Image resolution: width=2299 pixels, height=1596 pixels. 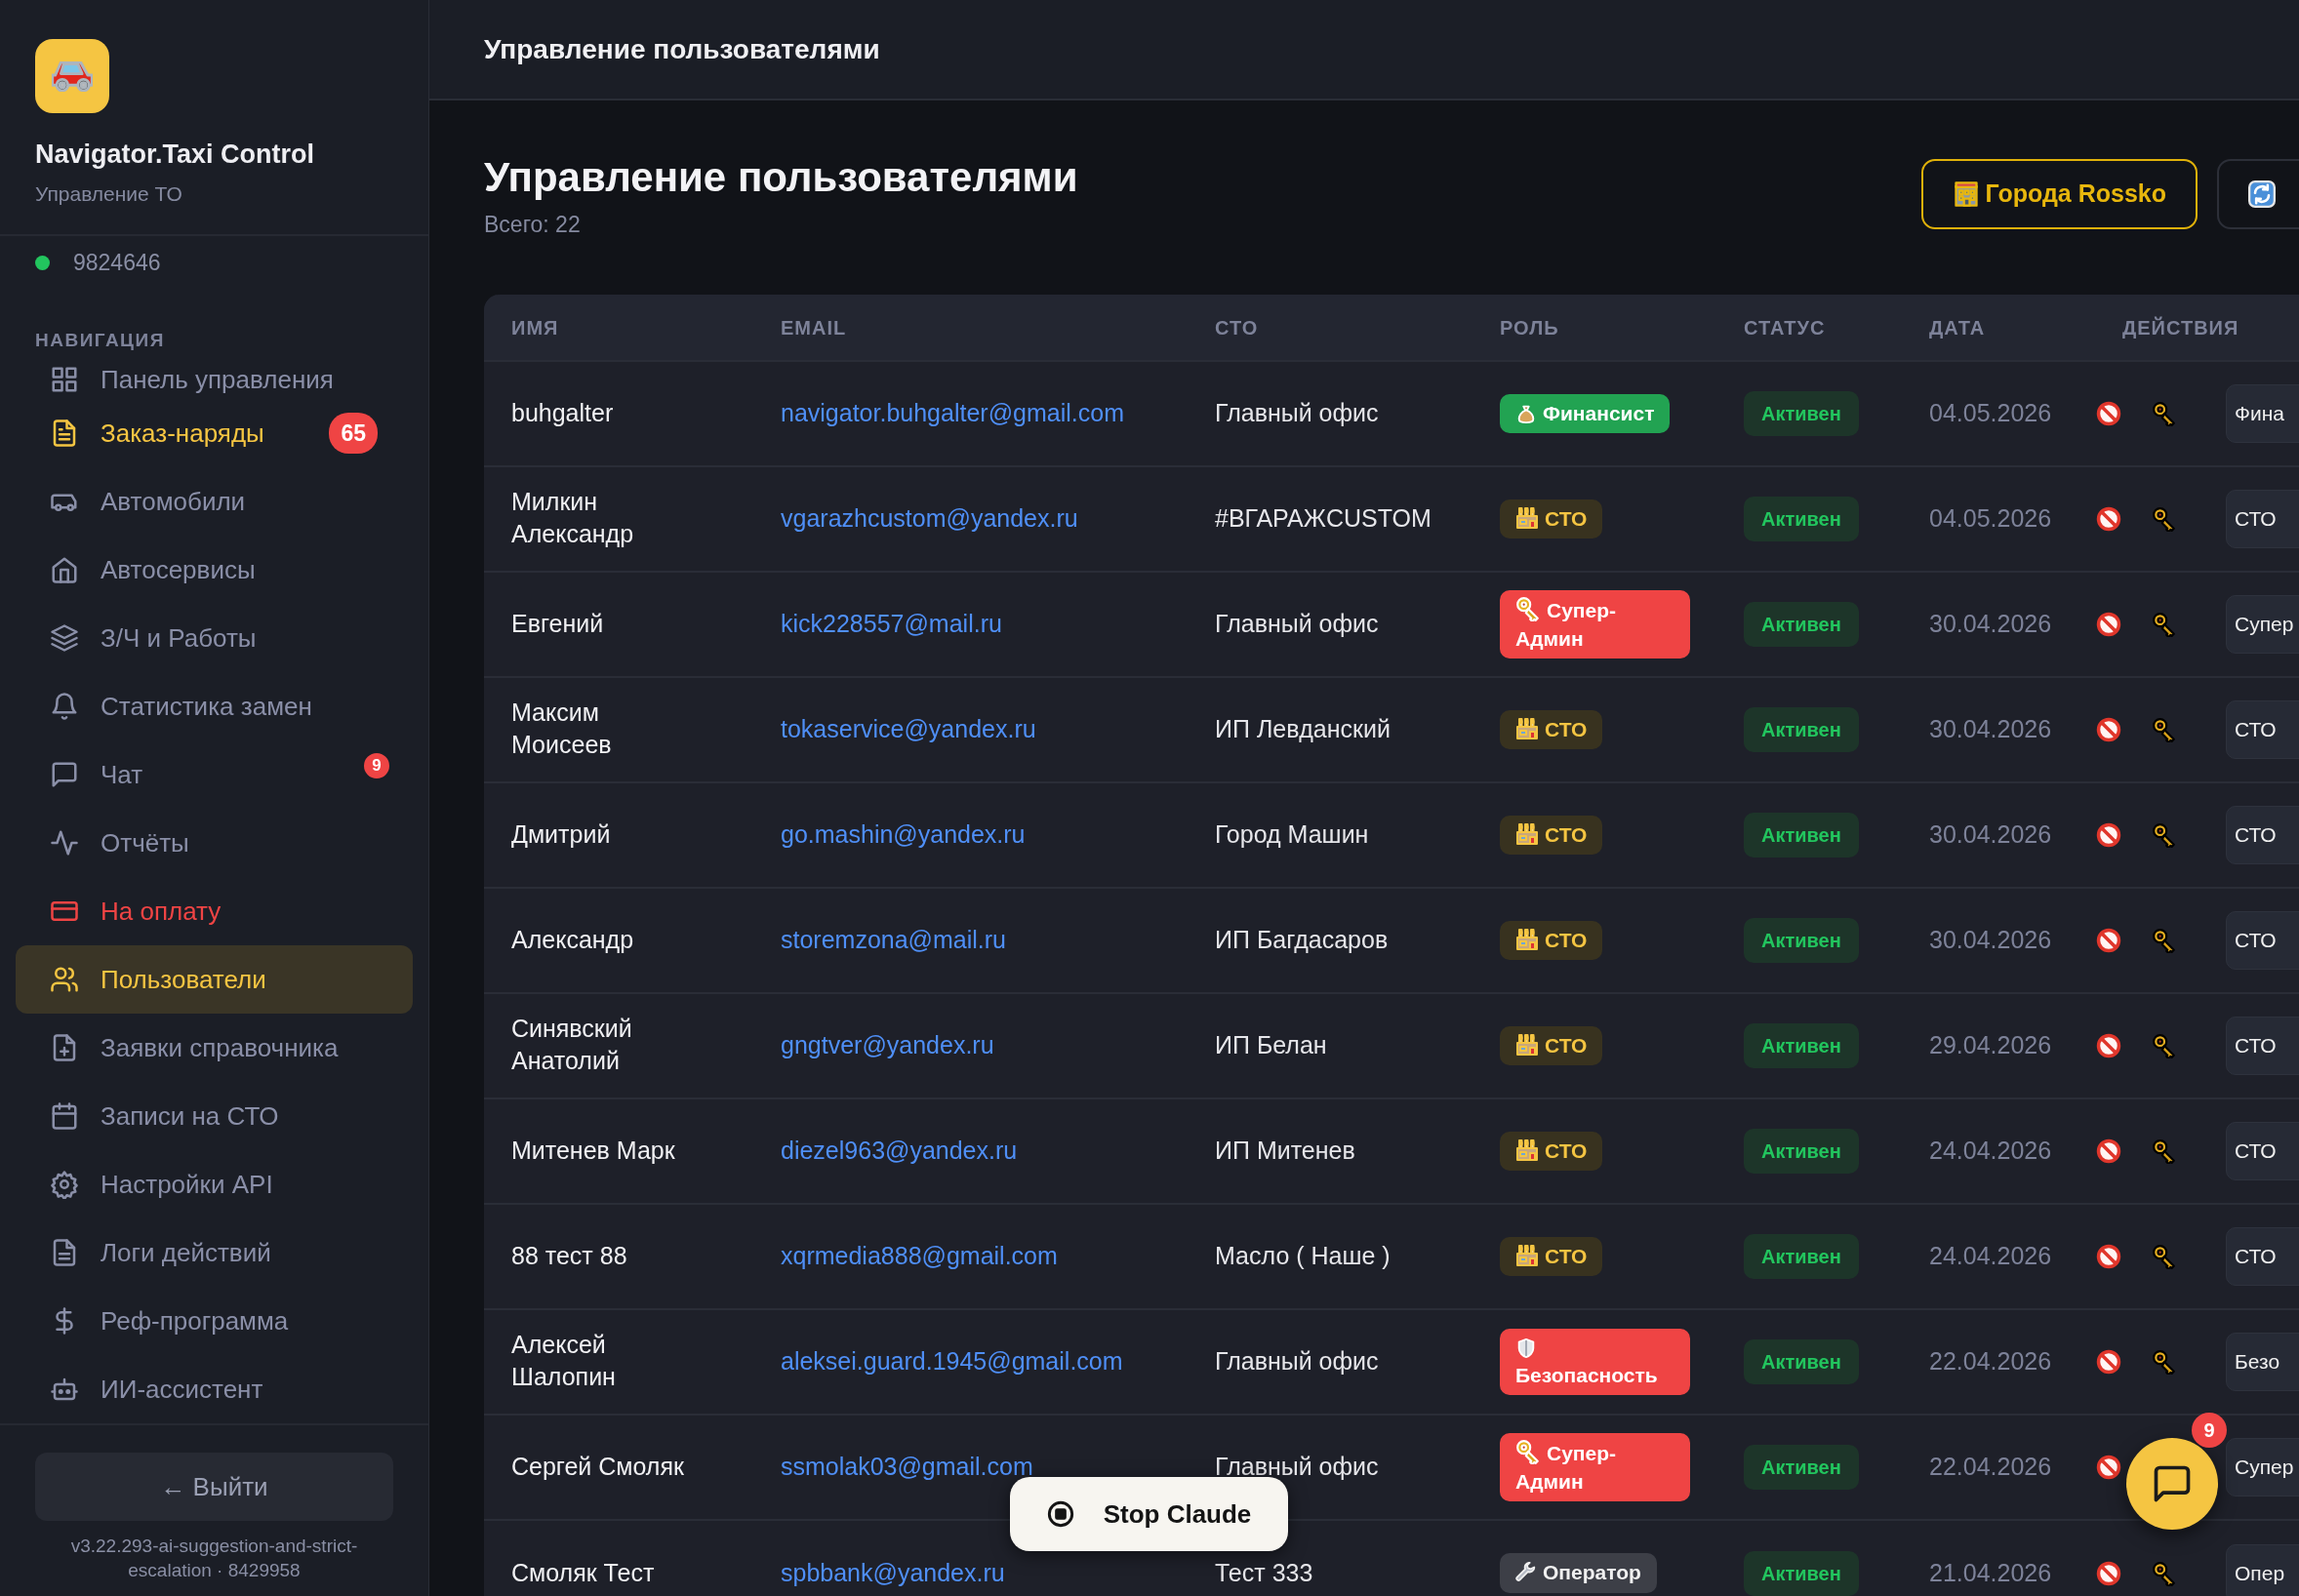 I want to click on nav-item: Автомобили, so click(x=214, y=501).